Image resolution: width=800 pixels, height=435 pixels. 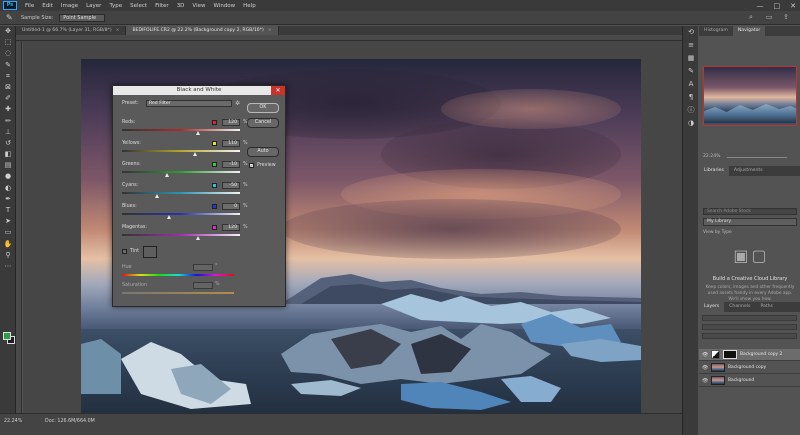 I want to click on move-tool-icon: ✥, so click(x=8, y=31).